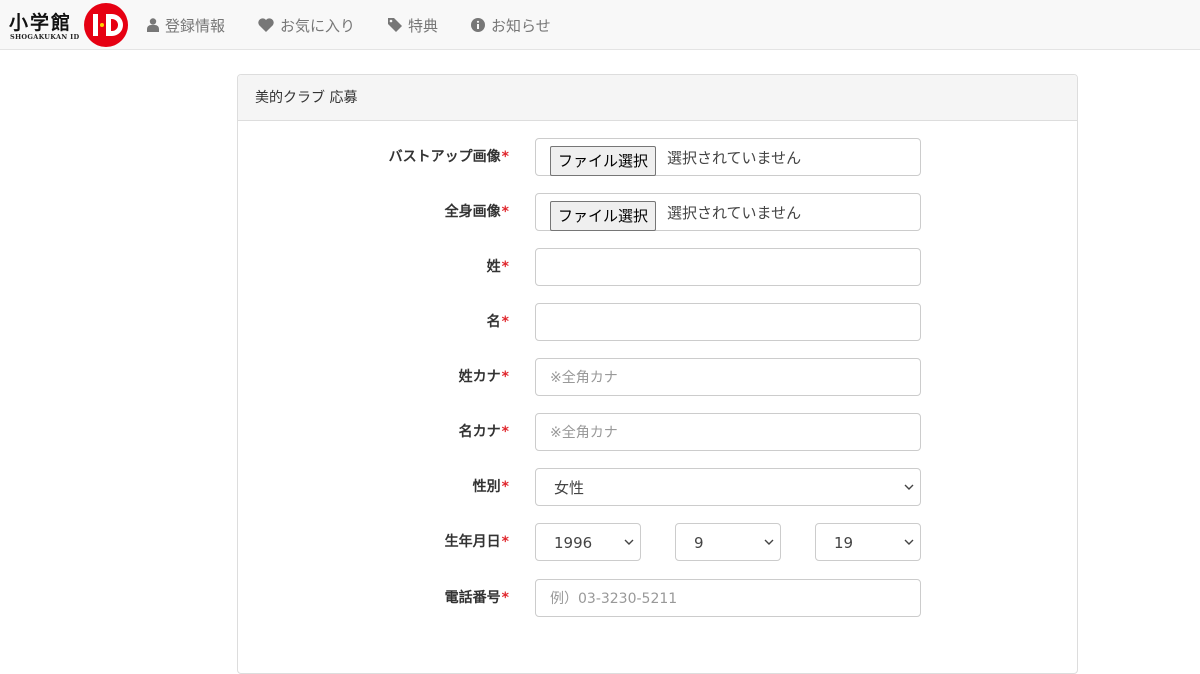 Image resolution: width=1200 pixels, height=674 pixels. Describe the element at coordinates (41, 23) in the screenshot. I see `brand-name: 小学館` at that location.